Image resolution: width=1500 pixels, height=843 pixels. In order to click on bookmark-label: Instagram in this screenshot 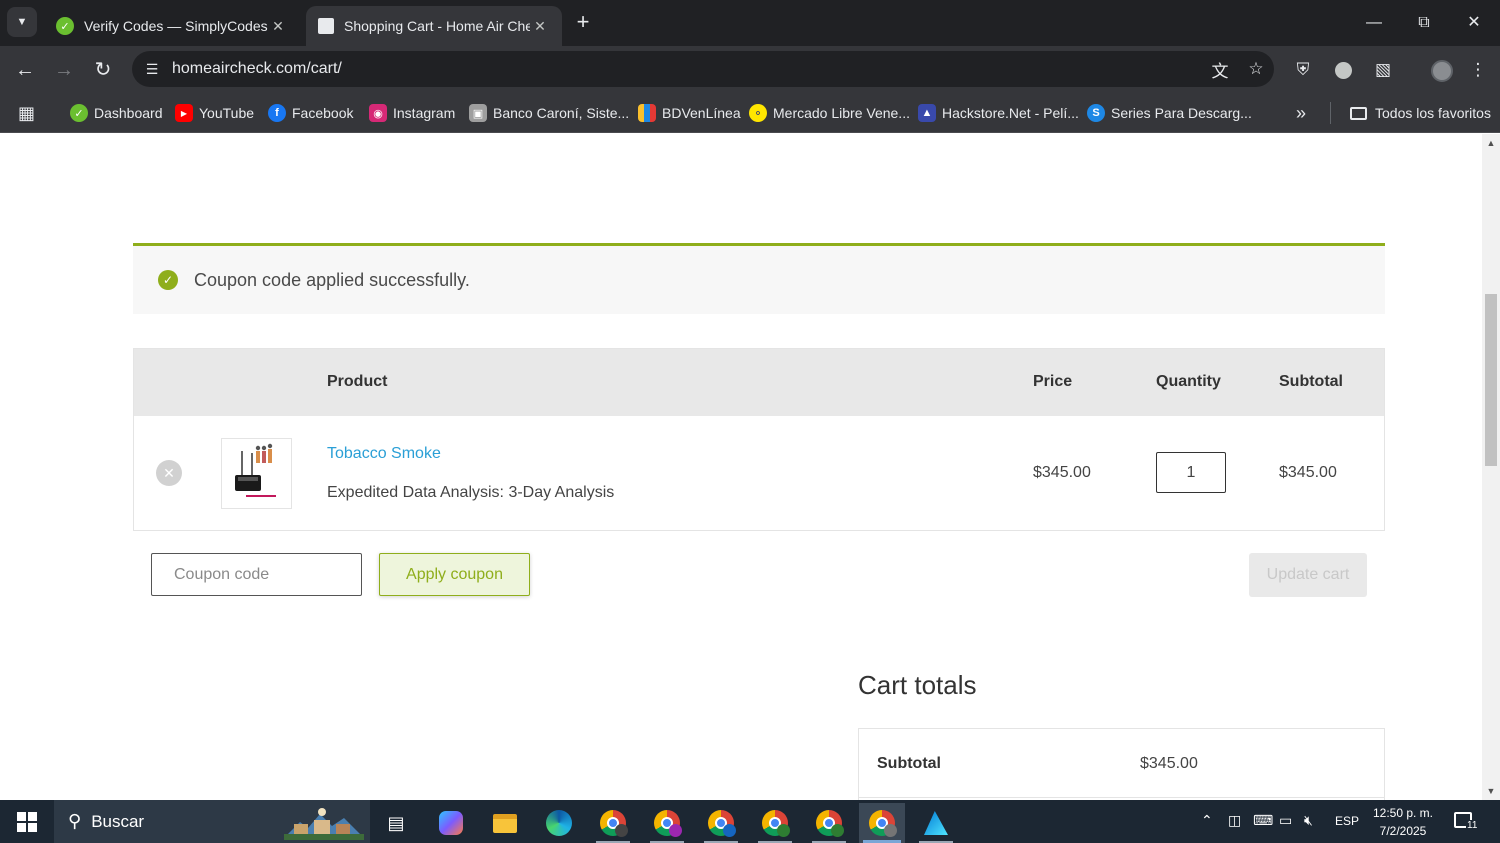, I will do `click(424, 113)`.